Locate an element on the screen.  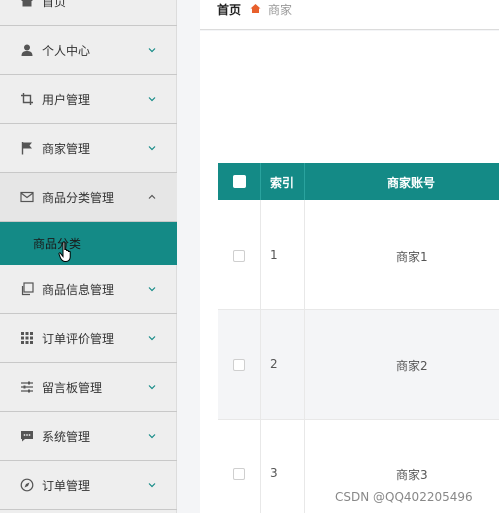
header-index: 索引 is located at coordinates (282, 183).